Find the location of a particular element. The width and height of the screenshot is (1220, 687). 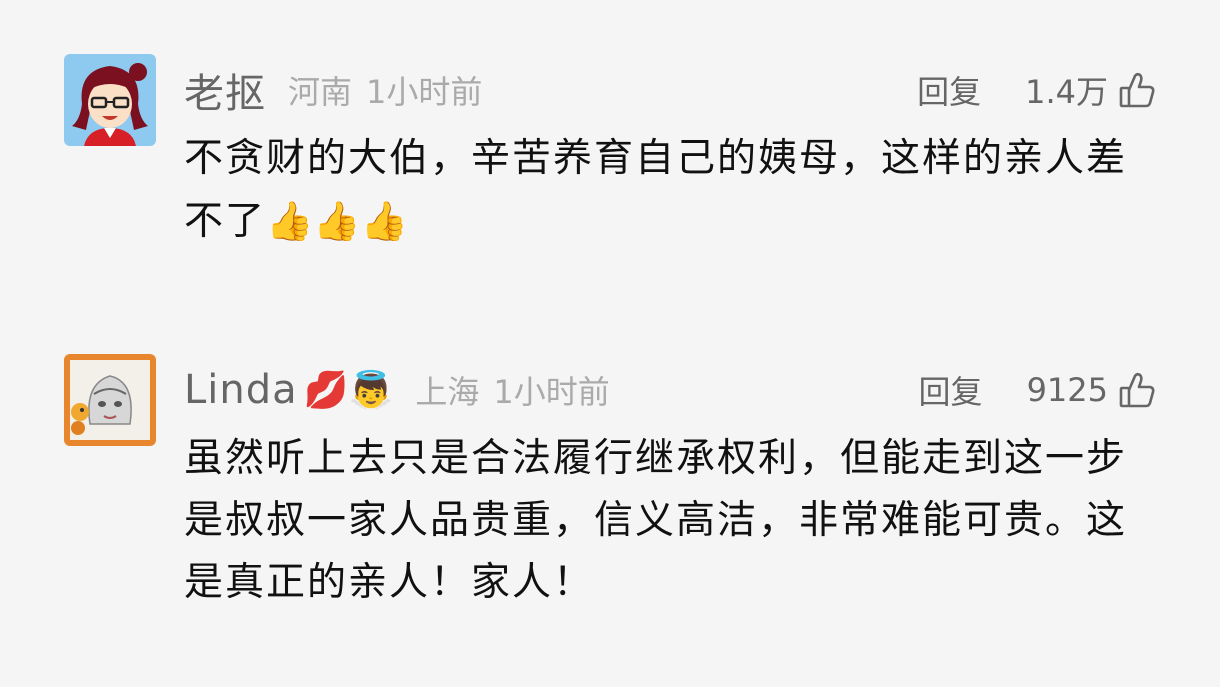

location: 上海 is located at coordinates (447, 392).